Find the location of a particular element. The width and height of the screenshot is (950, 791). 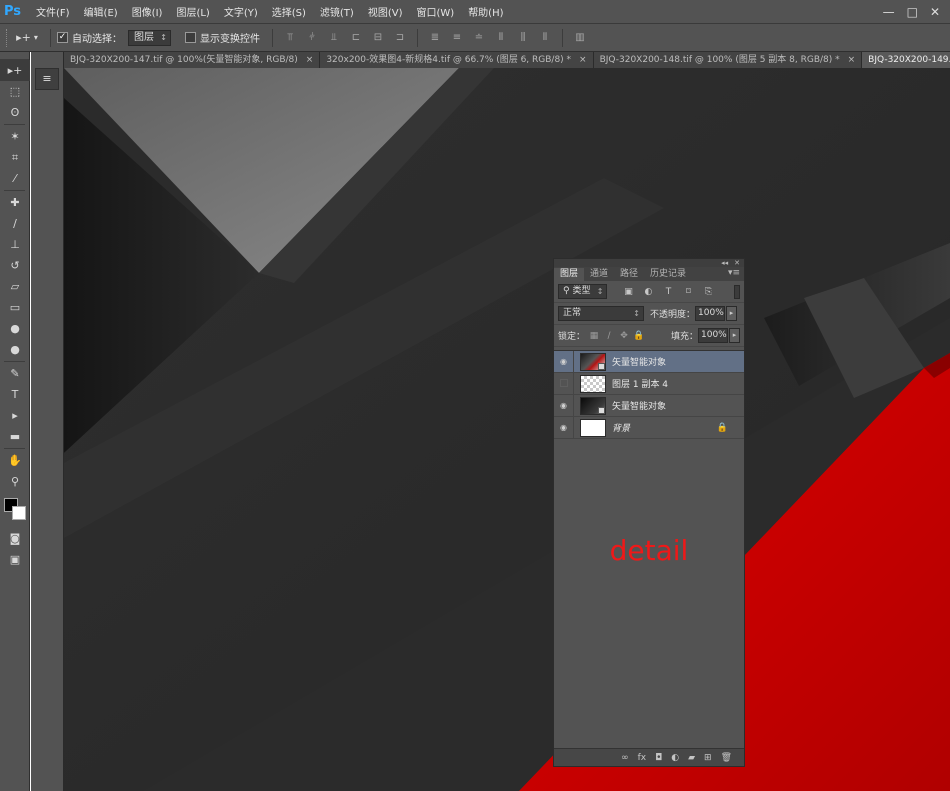

brush-tool: ∕ is located at coordinates (15, 223).